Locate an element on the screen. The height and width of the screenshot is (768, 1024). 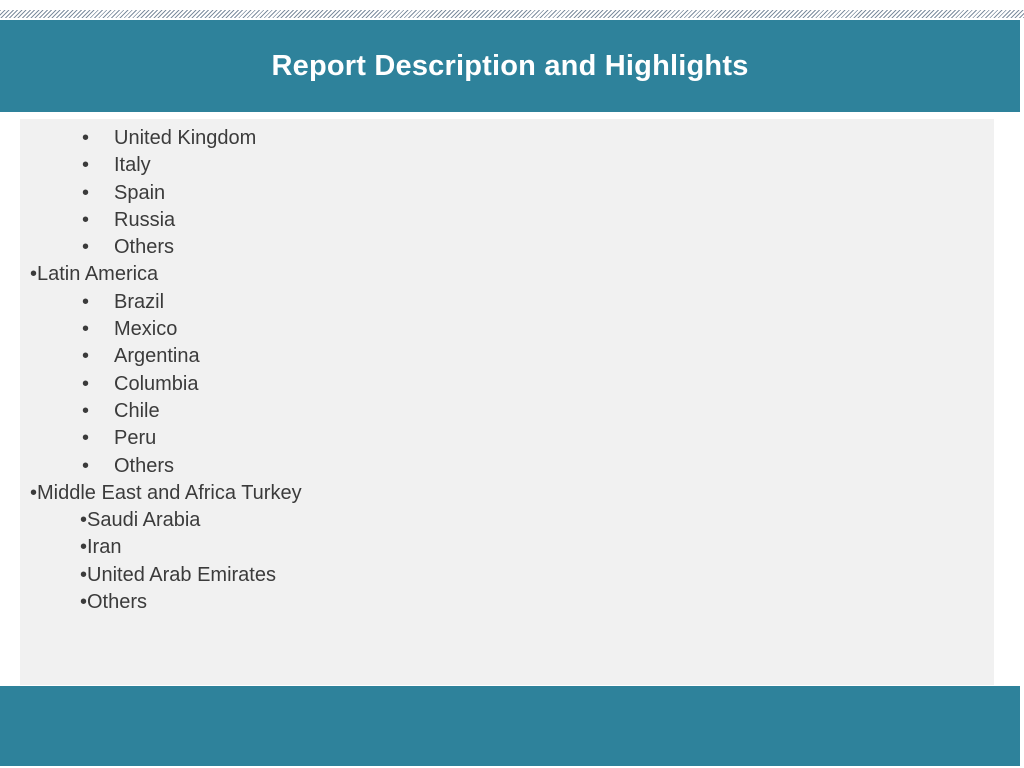
list-item-text: United Kingdom is located at coordinates (185, 138).